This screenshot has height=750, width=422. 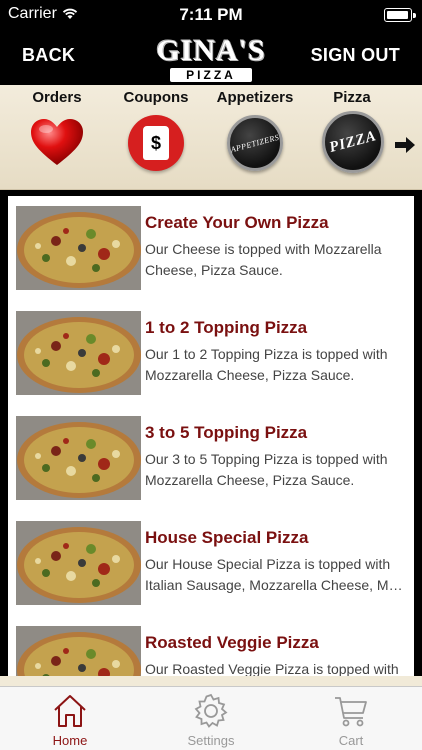 What do you see at coordinates (266, 459) in the screenshot?
I see `description-line: Our 3 to 5 Topping Pizza is topped with` at bounding box center [266, 459].